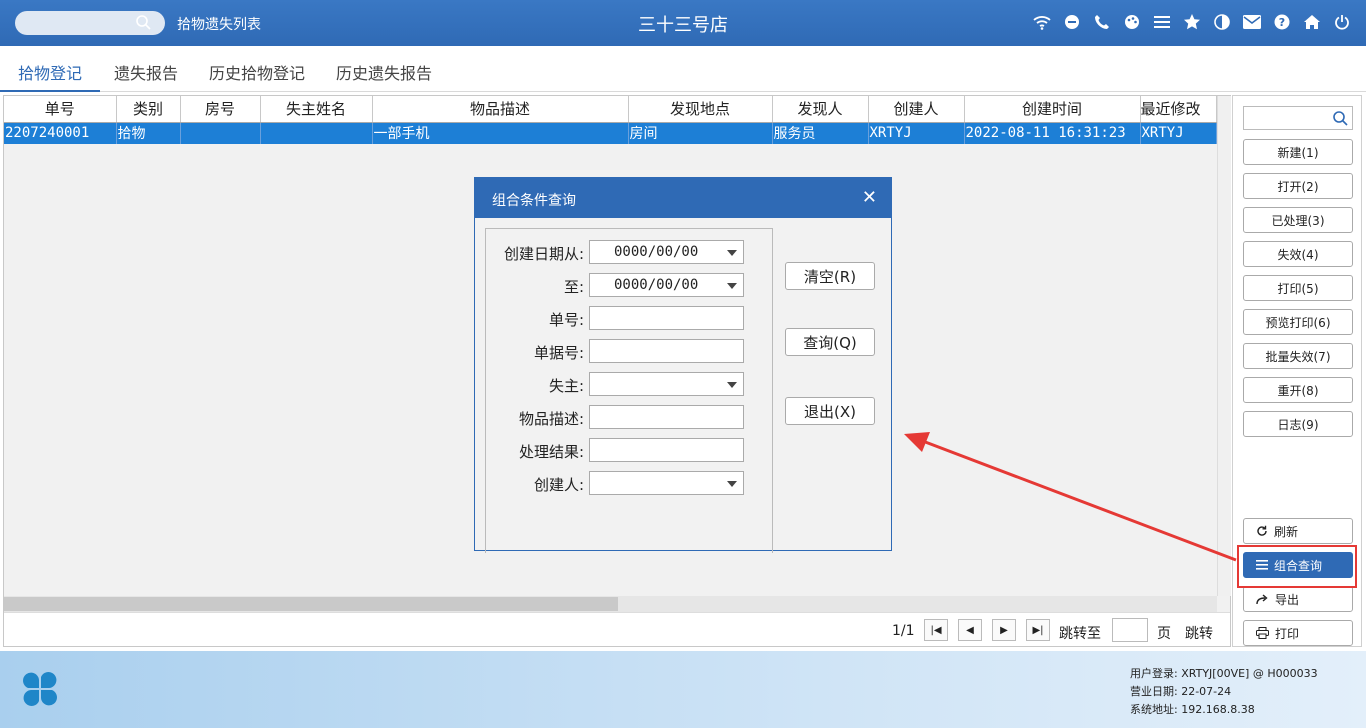 The image size is (1366, 728). I want to click on help-icon: ?, so click(1282, 22).